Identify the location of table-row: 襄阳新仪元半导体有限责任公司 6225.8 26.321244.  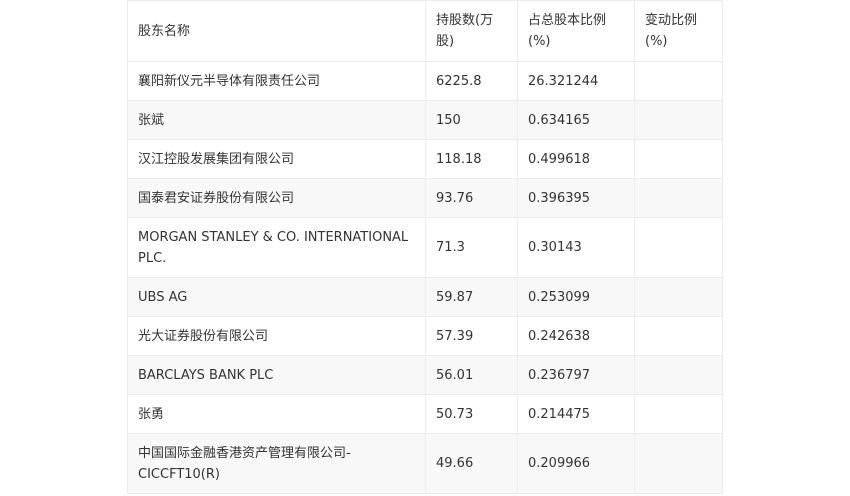
(425, 81).